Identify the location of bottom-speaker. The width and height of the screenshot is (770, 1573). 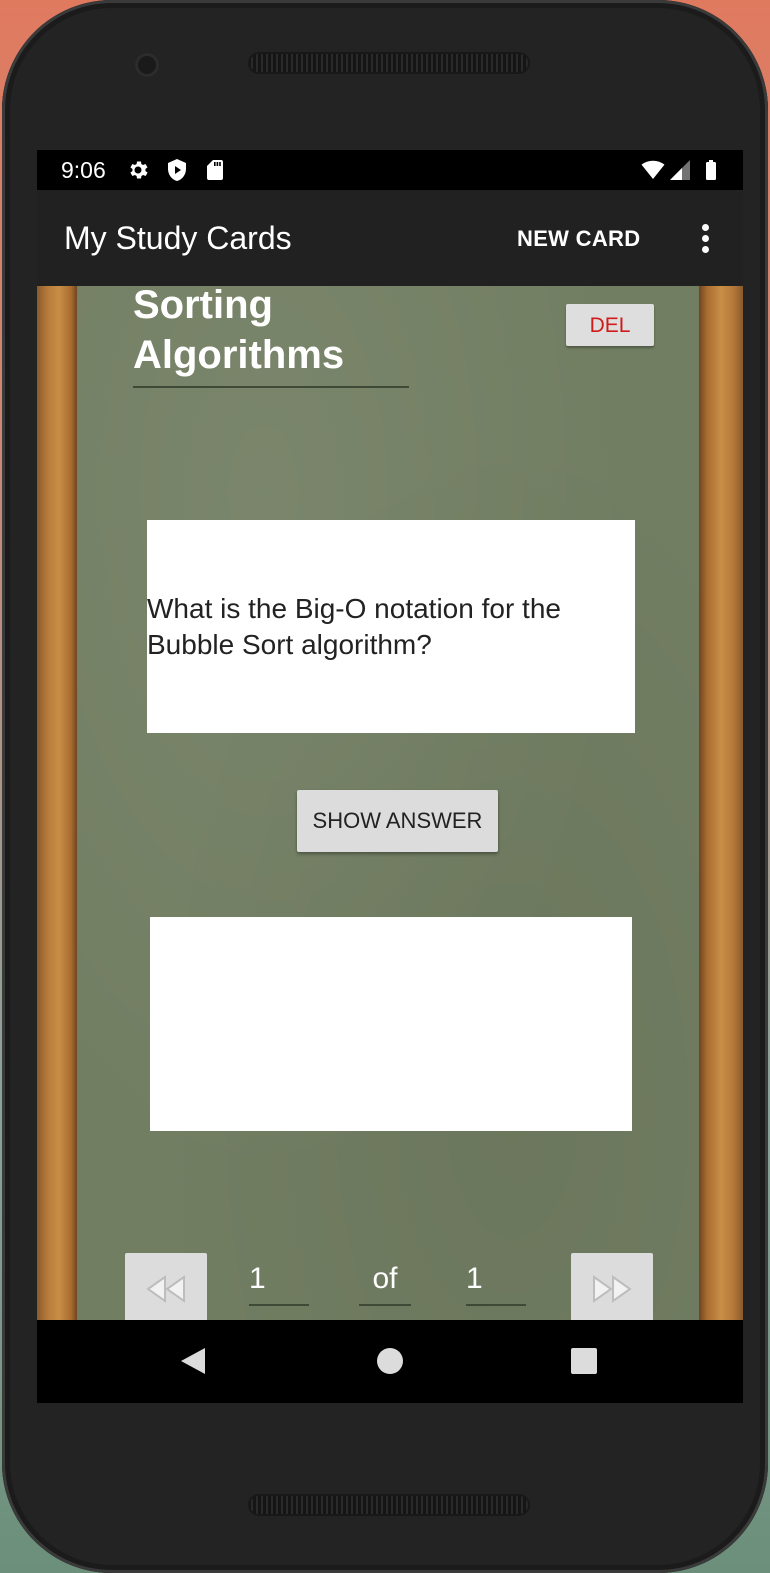
(389, 1505).